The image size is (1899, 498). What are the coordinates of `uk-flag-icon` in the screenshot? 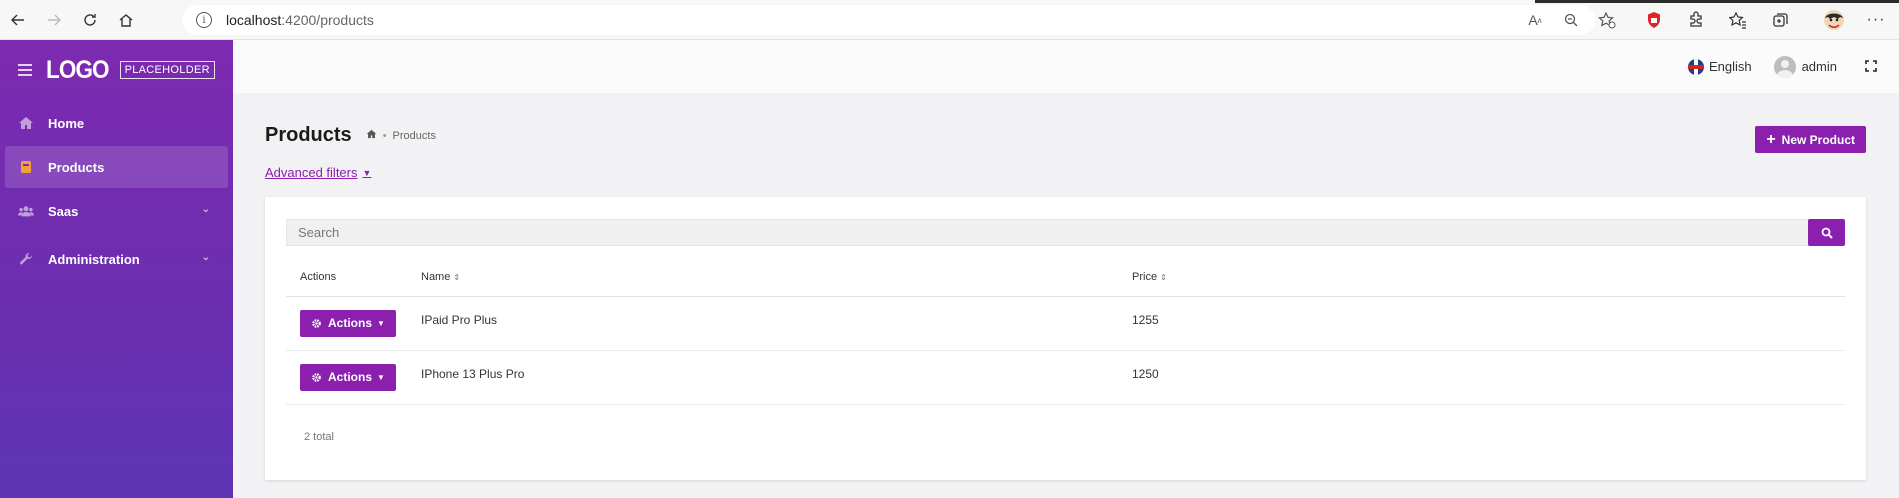 It's located at (1695, 66).